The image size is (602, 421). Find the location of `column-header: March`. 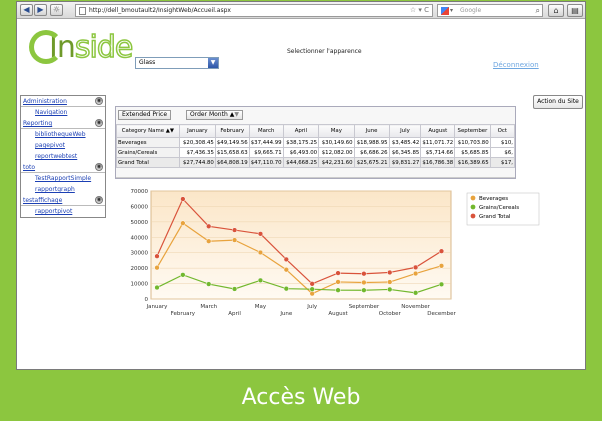

column-header: March is located at coordinates (266, 131).